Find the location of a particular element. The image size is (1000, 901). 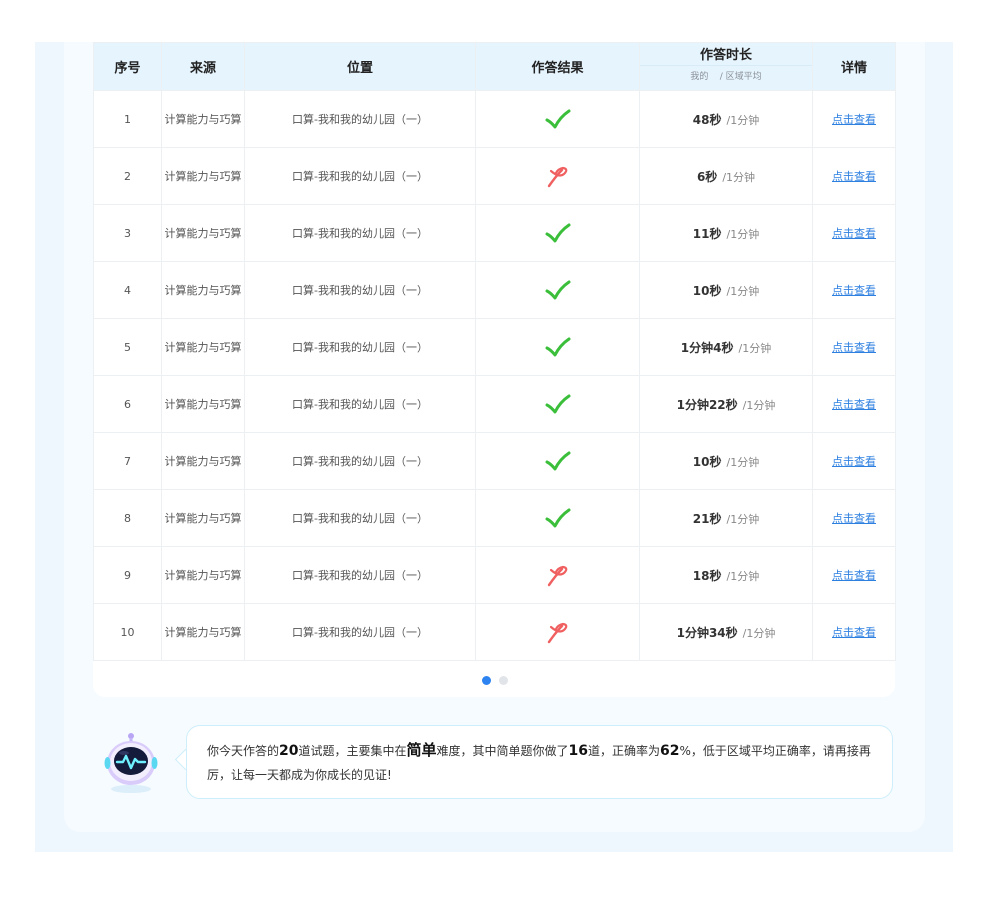

row-duration: 6秒/1分钟 is located at coordinates (726, 176).